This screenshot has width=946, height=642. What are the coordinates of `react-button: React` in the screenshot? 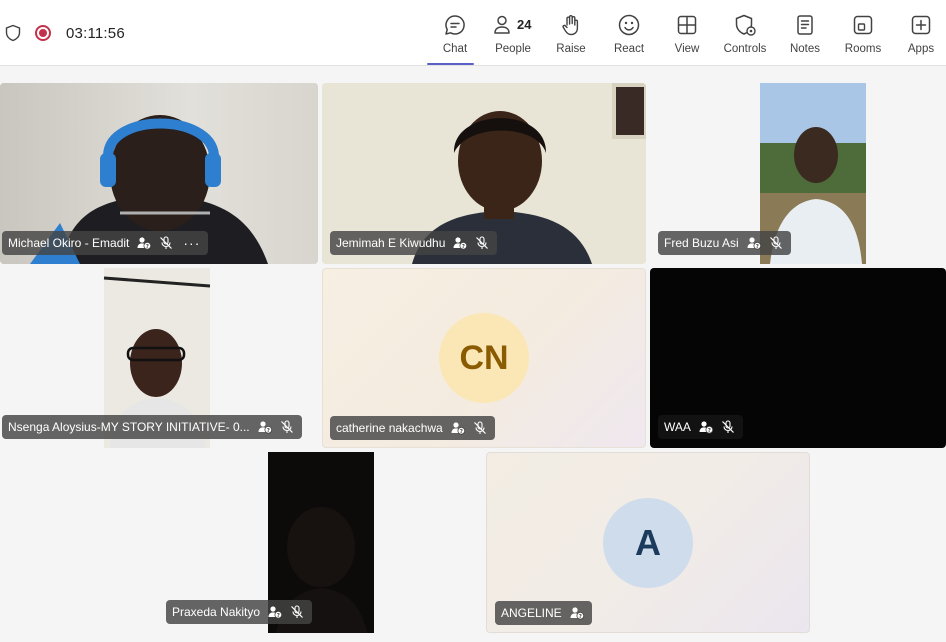 It's located at (629, 35).